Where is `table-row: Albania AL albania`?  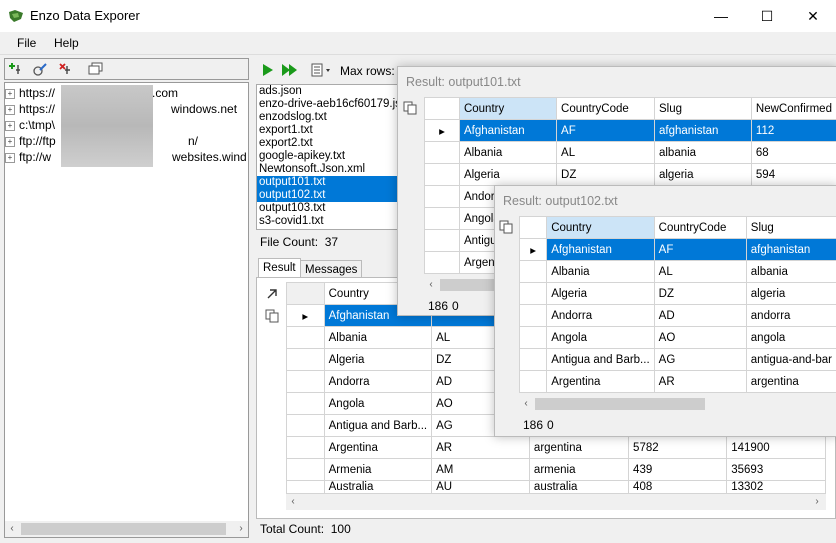
table-row: Albania AL albania is located at coordinates (677, 271).